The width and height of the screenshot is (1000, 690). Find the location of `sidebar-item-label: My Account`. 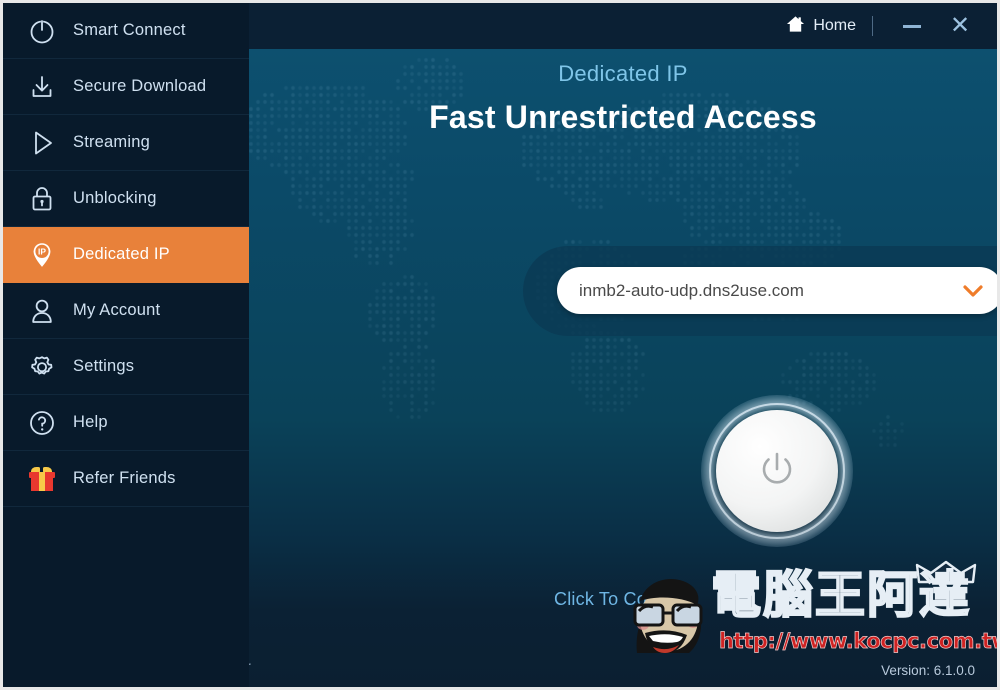

sidebar-item-label: My Account is located at coordinates (117, 310).